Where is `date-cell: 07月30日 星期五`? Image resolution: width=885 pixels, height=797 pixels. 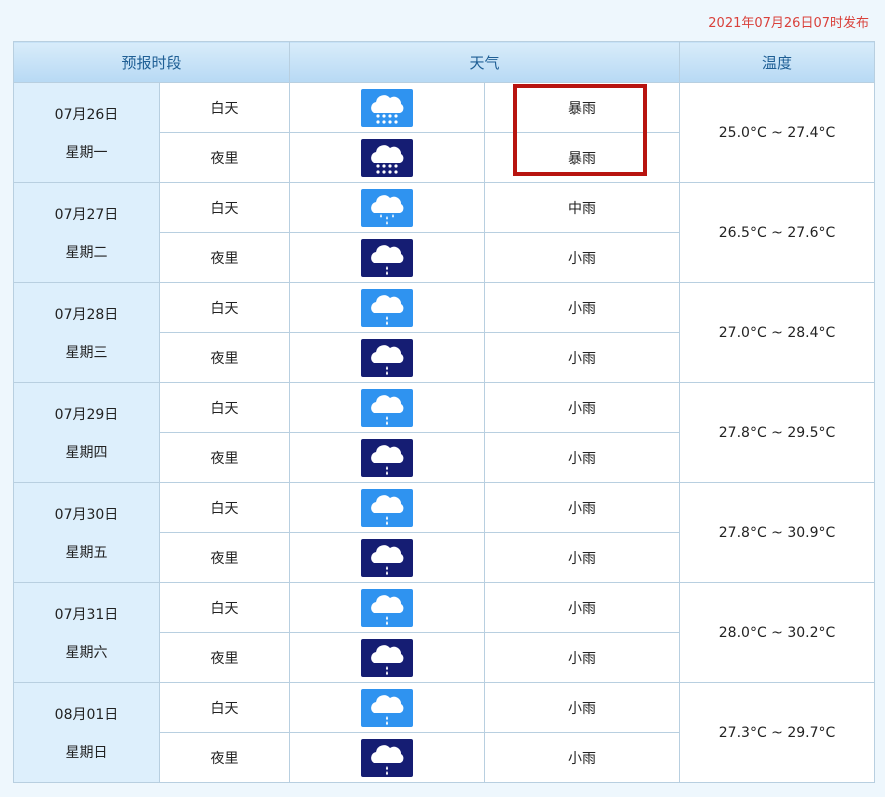 date-cell: 07月30日 星期五 is located at coordinates (86, 532).